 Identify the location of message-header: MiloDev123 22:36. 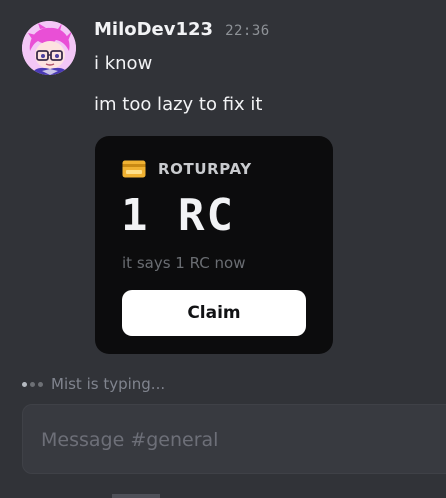
(182, 32).